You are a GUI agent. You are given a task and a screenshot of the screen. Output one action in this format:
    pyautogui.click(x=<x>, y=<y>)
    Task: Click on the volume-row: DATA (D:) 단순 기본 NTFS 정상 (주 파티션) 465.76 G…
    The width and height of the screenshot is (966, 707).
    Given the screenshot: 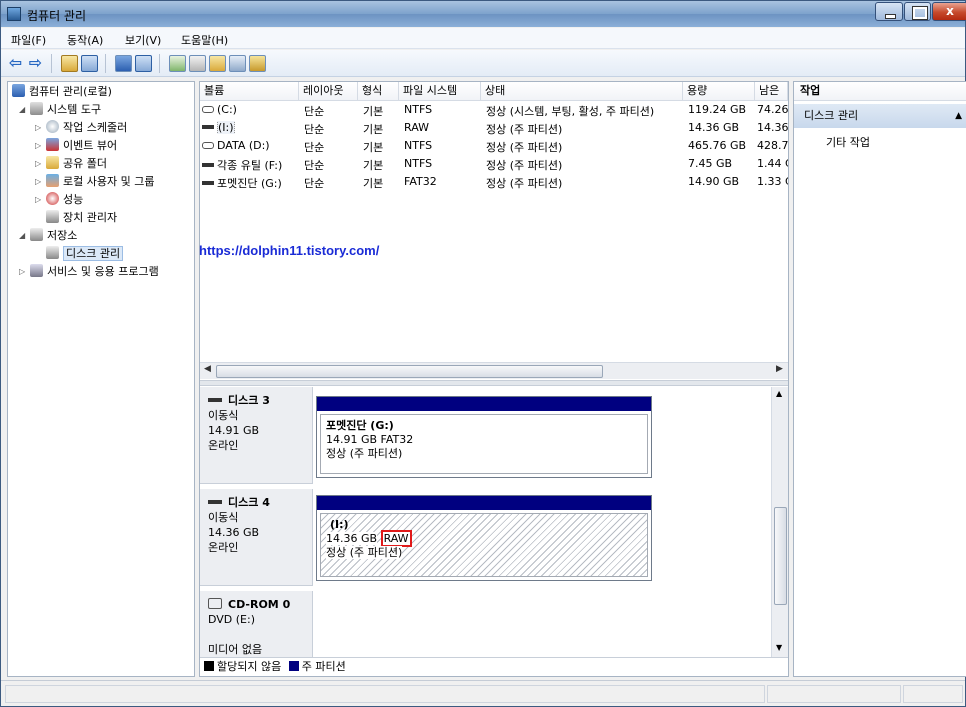 What is the action you would take?
    pyautogui.click(x=494, y=146)
    